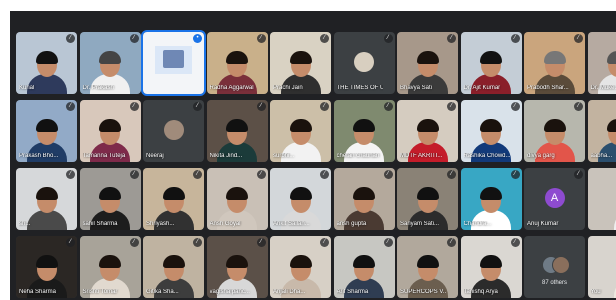 This screenshot has height=300, width=616. What do you see at coordinates (38, 292) in the screenshot?
I see `participant-name: Neha Sharma` at bounding box center [38, 292].